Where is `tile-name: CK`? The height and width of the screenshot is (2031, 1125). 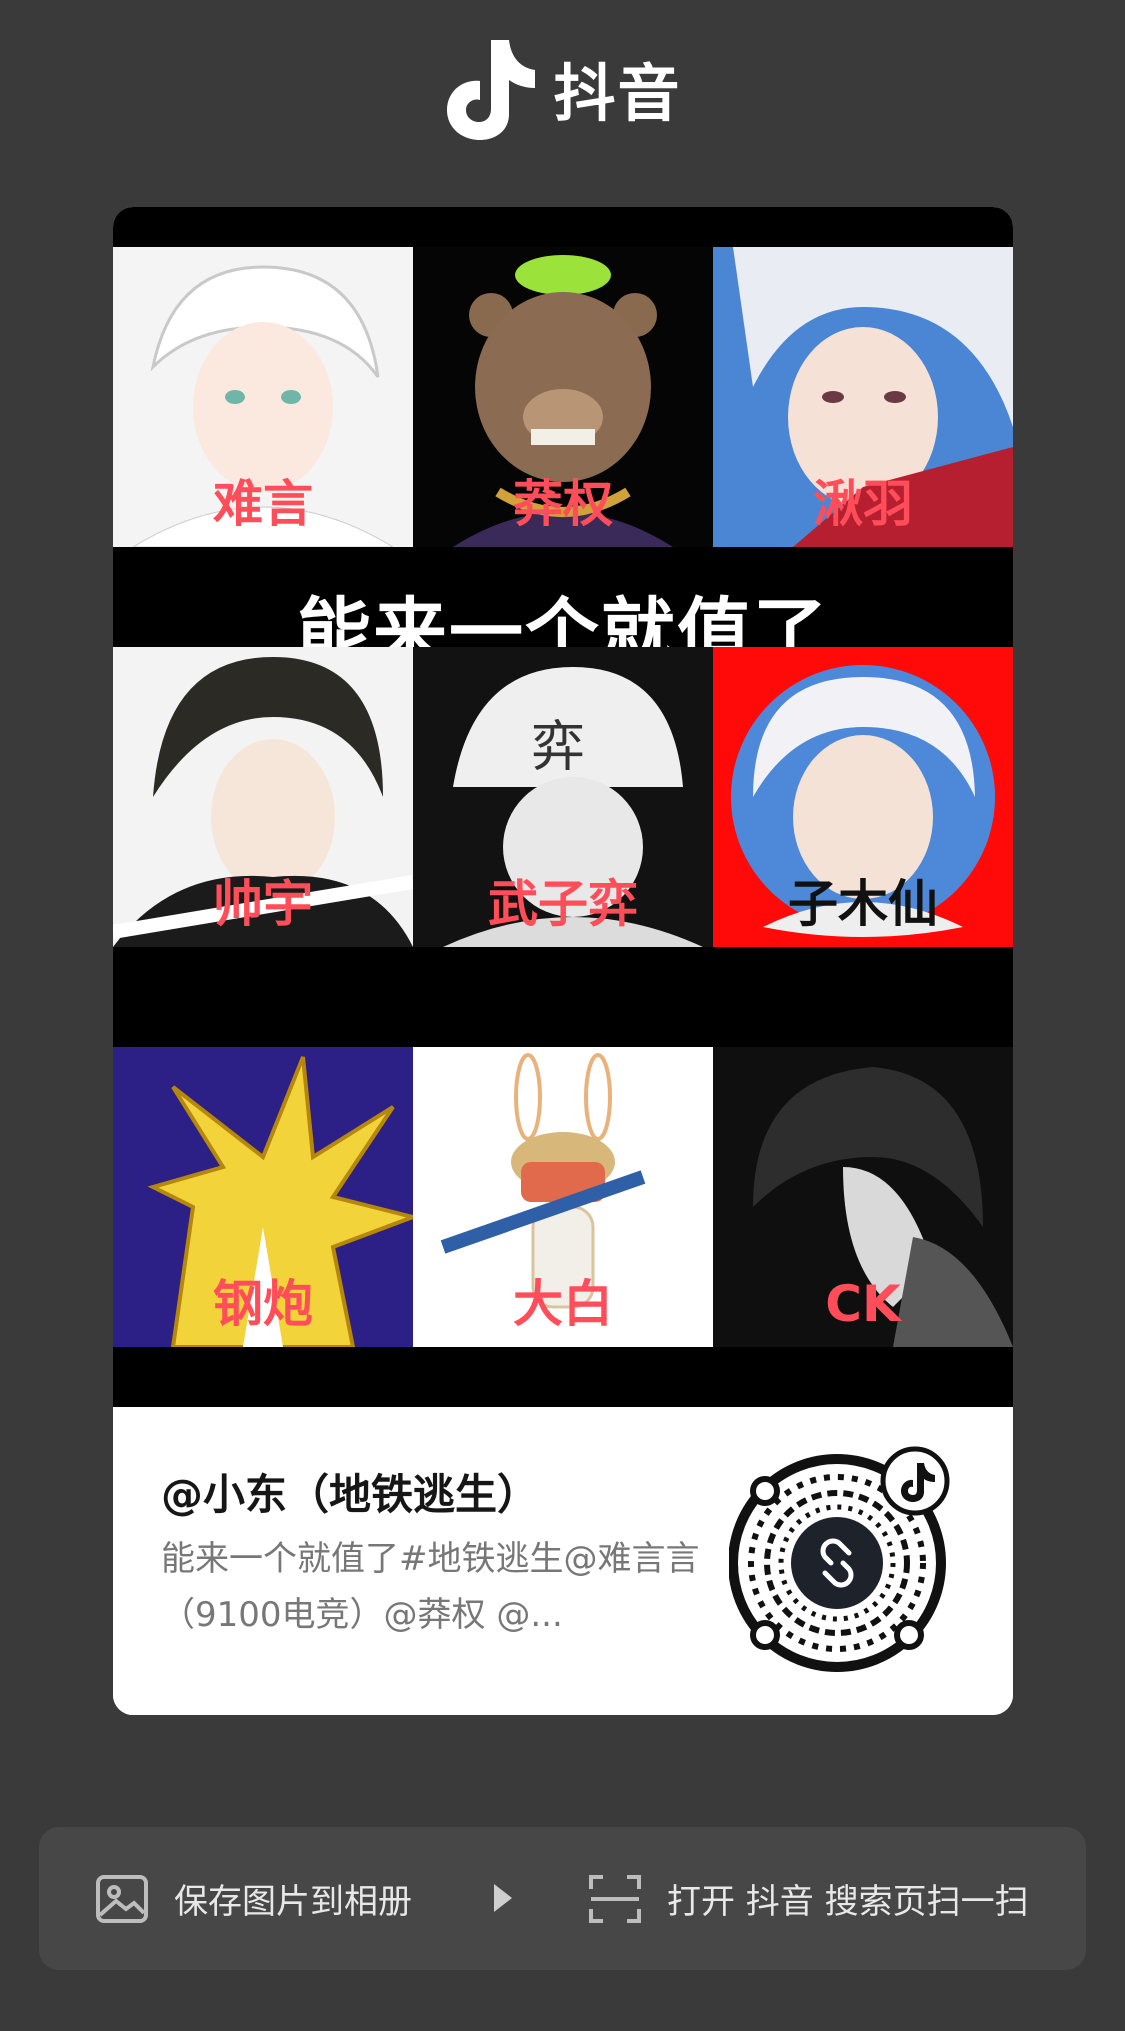
tile-name: CK is located at coordinates (863, 1304).